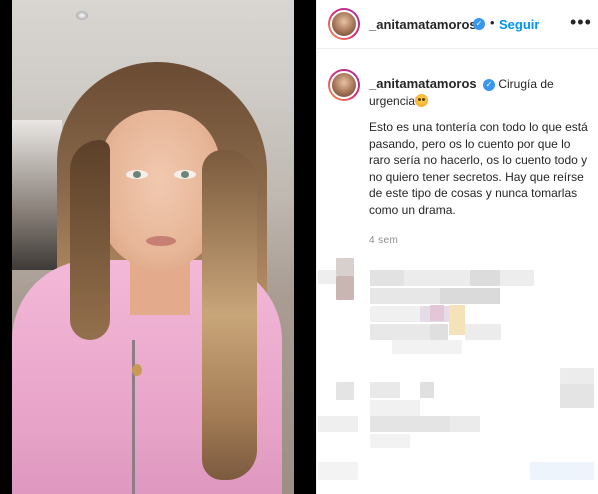 The height and width of the screenshot is (494, 598). I want to click on mouth, so click(161, 241).